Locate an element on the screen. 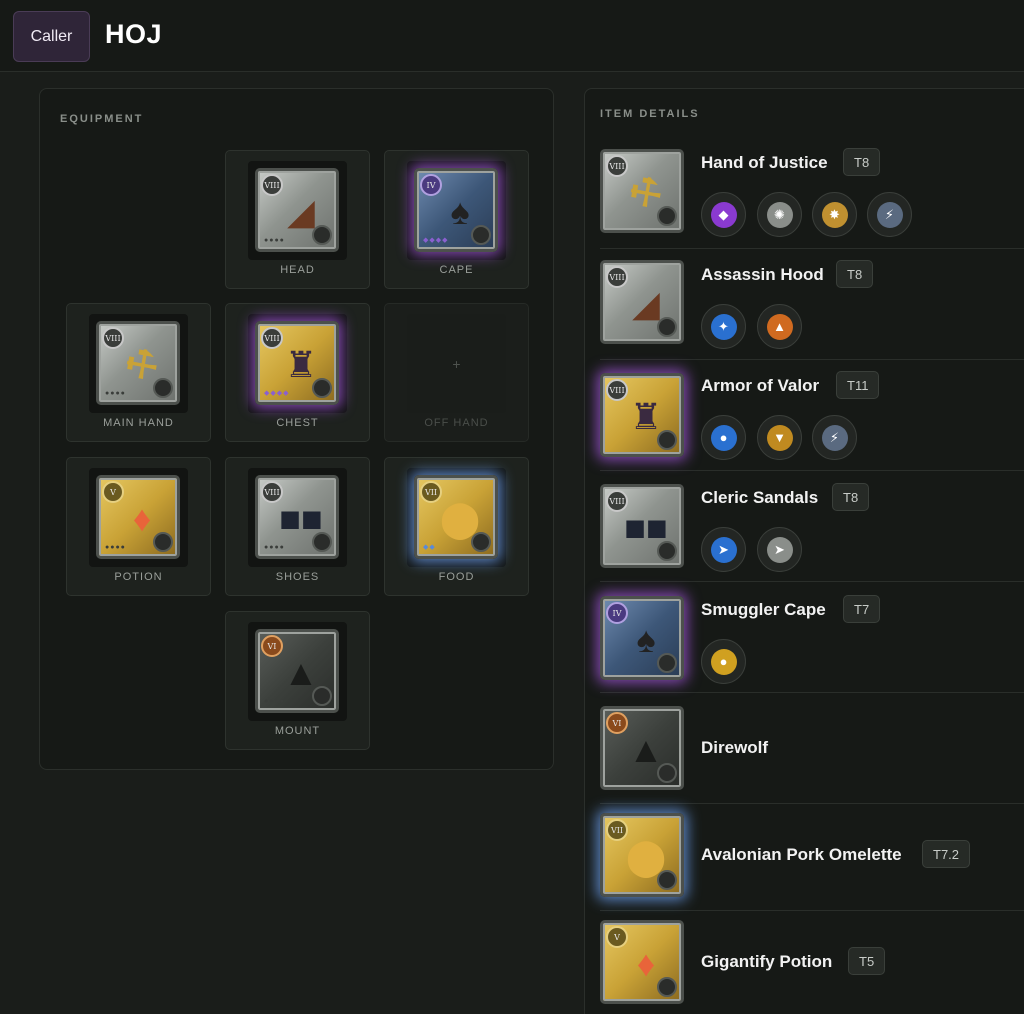  slot-label: FOOD is located at coordinates (456, 577).